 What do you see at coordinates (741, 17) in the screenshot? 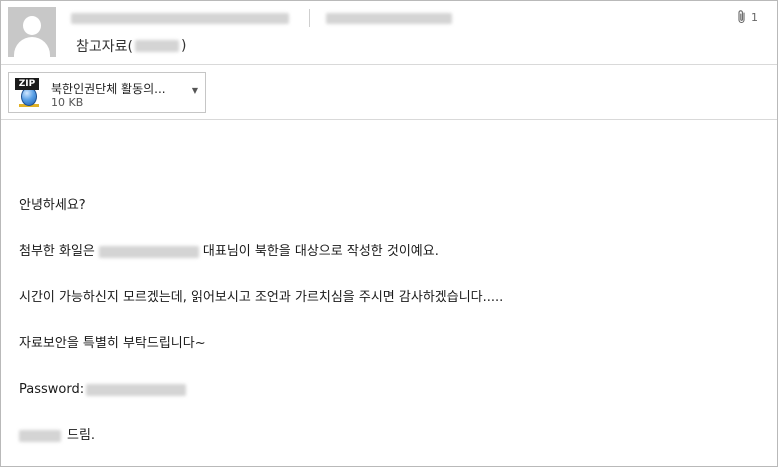
I see `paperclip-icon` at bounding box center [741, 17].